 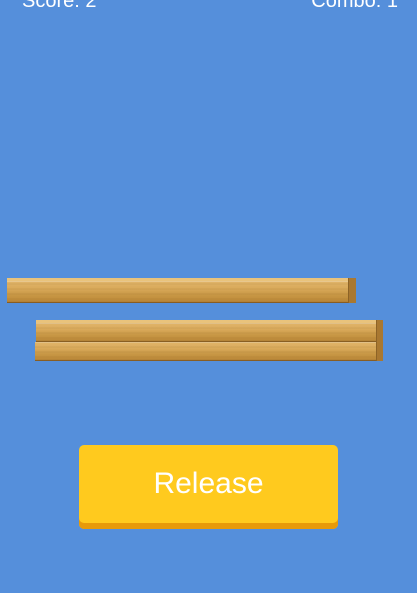 I want to click on moving-plank, so click(x=181, y=290).